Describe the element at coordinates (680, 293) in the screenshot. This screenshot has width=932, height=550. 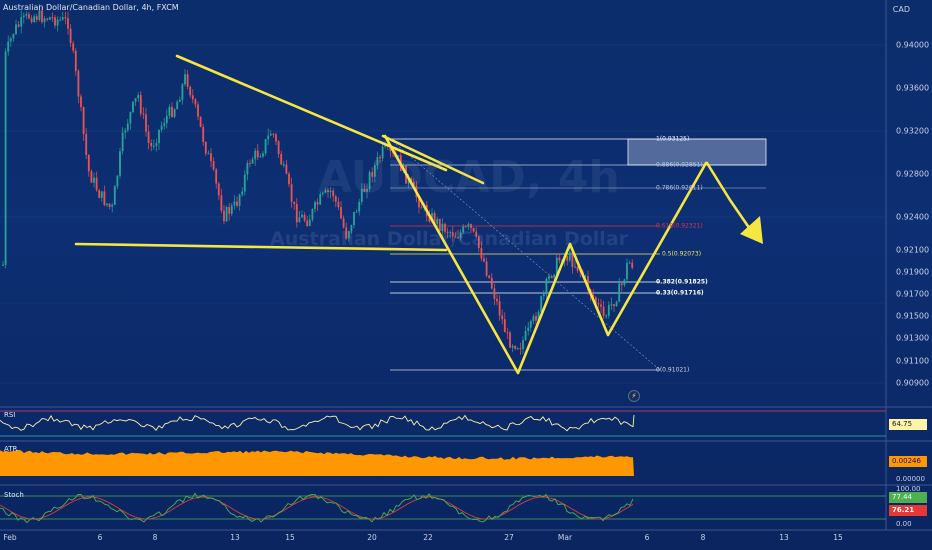
I see `fib-label-033: 0.33(0.91716)` at that location.